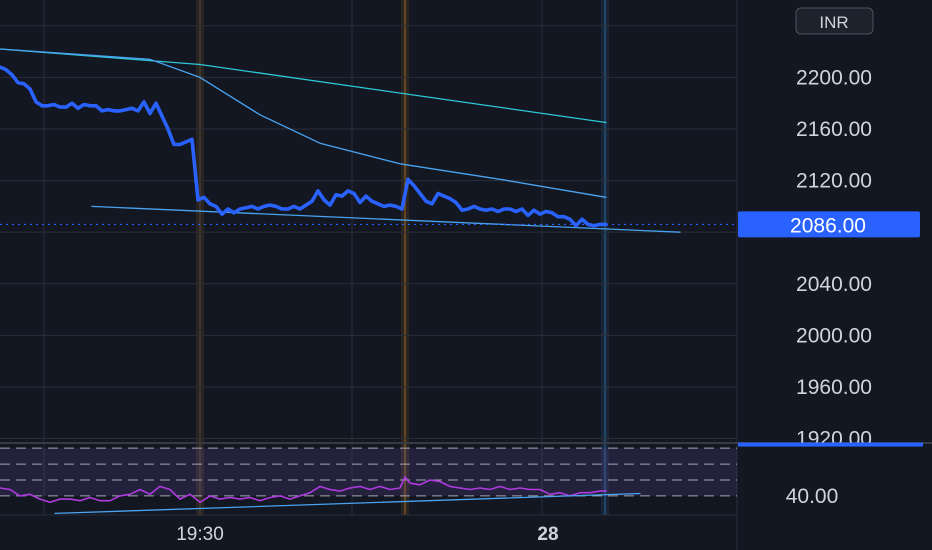 This screenshot has height=550, width=932. Describe the element at coordinates (834, 387) in the screenshot. I see `y-tick-label-1: 1960.00` at that location.